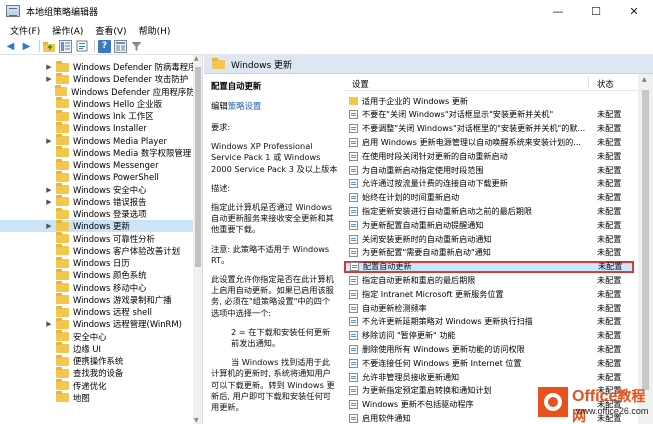 The width and height of the screenshot is (653, 424). I want to click on back-arrow-icon: ◀, so click(10, 46).